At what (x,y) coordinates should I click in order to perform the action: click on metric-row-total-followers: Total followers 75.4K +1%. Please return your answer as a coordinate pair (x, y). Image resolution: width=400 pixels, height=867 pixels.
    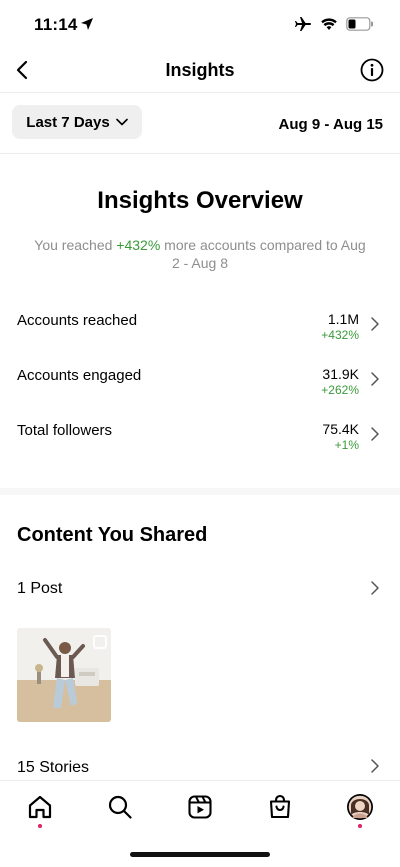
    Looking at the image, I should click on (200, 442).